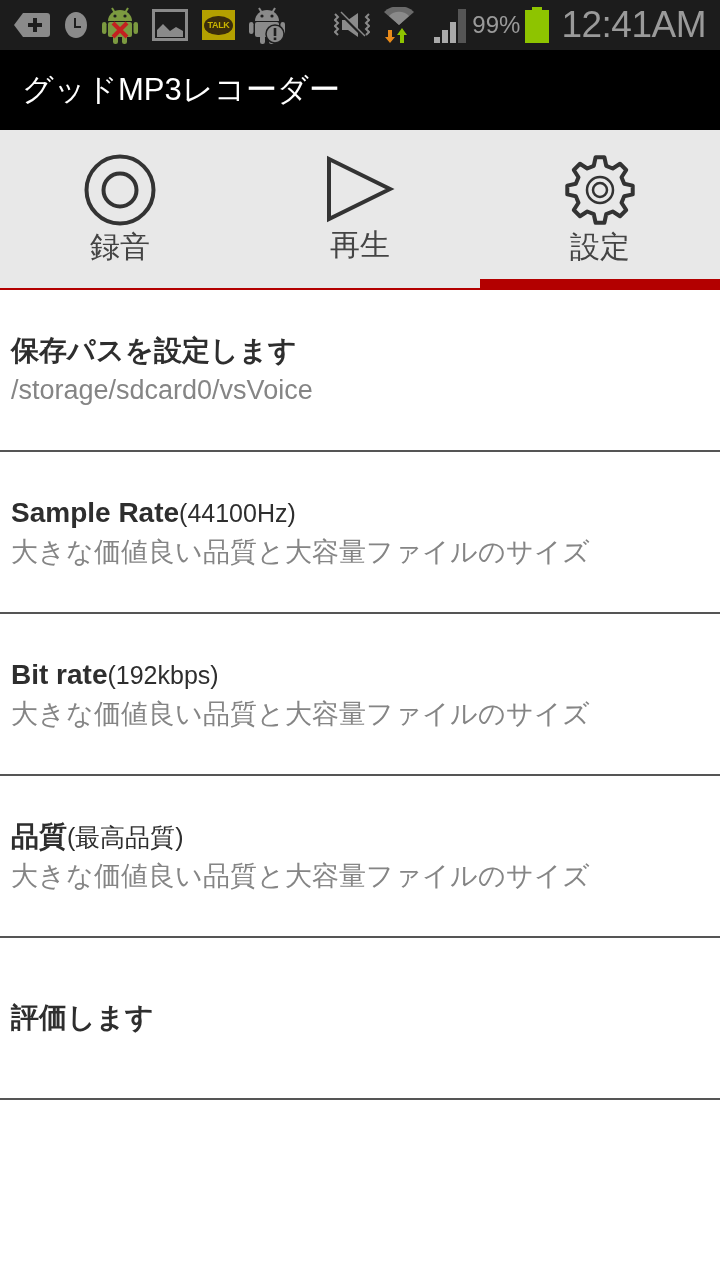 Image resolution: width=720 pixels, height=1280 pixels. I want to click on item-summary: /storage/sdcard0/vsVoice, so click(162, 390).